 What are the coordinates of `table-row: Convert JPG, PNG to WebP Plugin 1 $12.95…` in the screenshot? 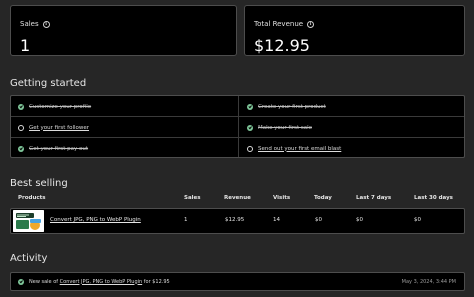 It's located at (237, 221).